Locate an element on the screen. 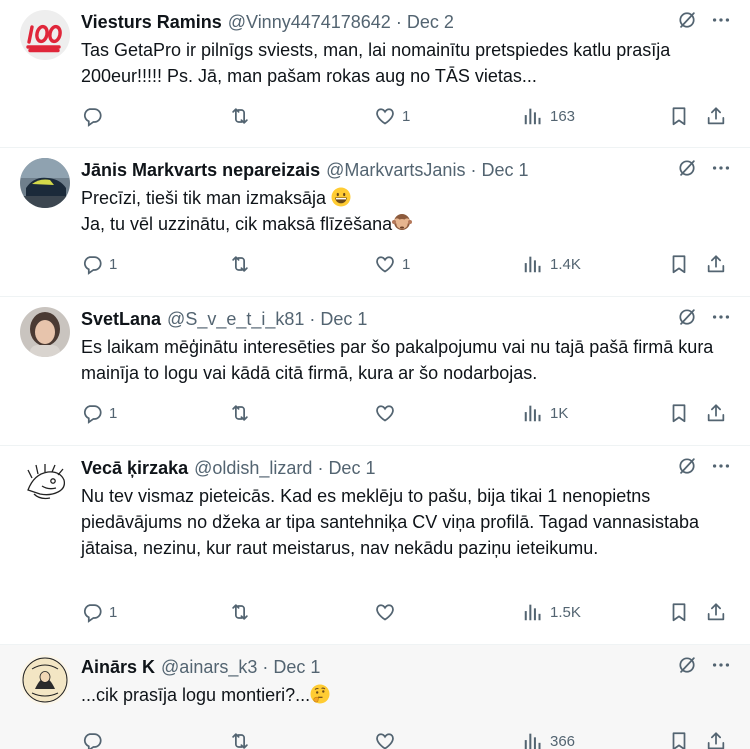 The height and width of the screenshot is (749, 750). author-name: Vecā ķirzaka is located at coordinates (134, 468).